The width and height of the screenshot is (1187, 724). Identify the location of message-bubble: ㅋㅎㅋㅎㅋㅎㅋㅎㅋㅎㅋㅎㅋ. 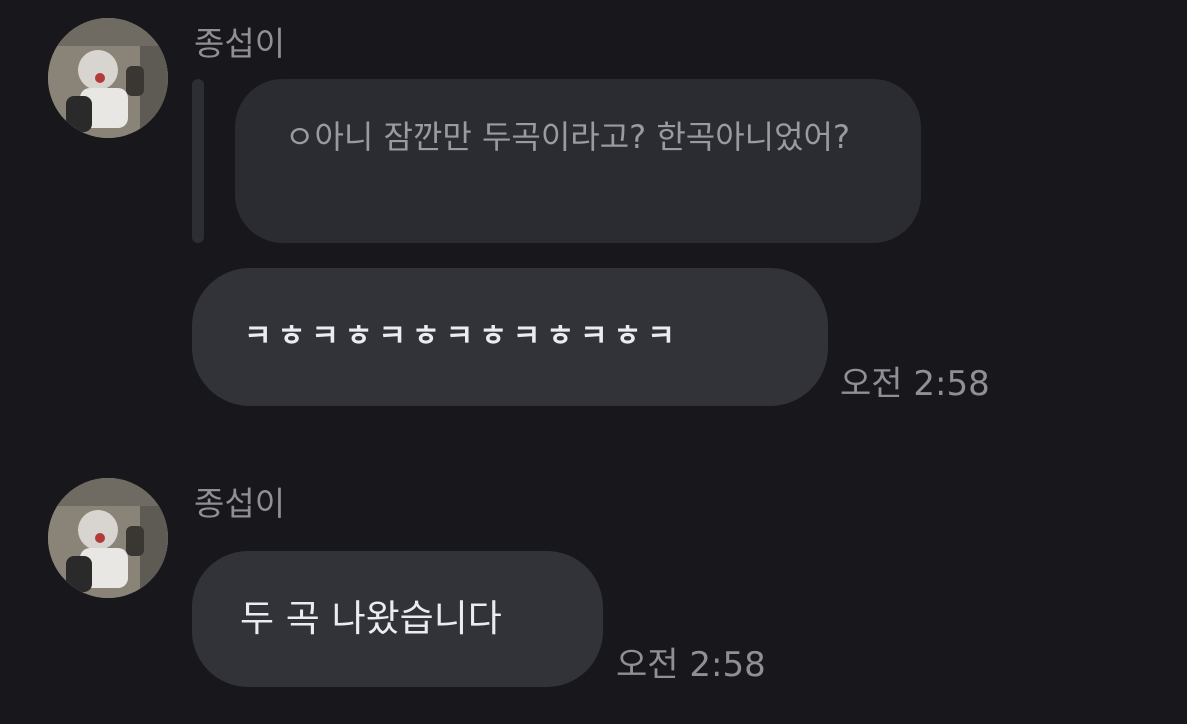
(510, 337).